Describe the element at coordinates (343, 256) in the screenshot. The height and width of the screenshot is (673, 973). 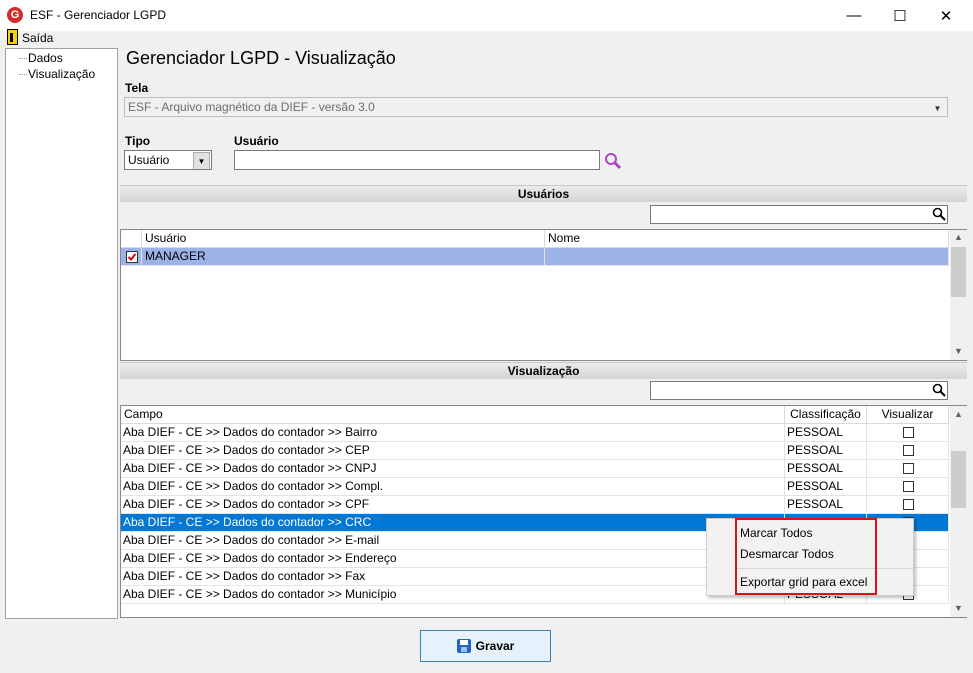
I see `cell-usuario: MANAGER` at that location.